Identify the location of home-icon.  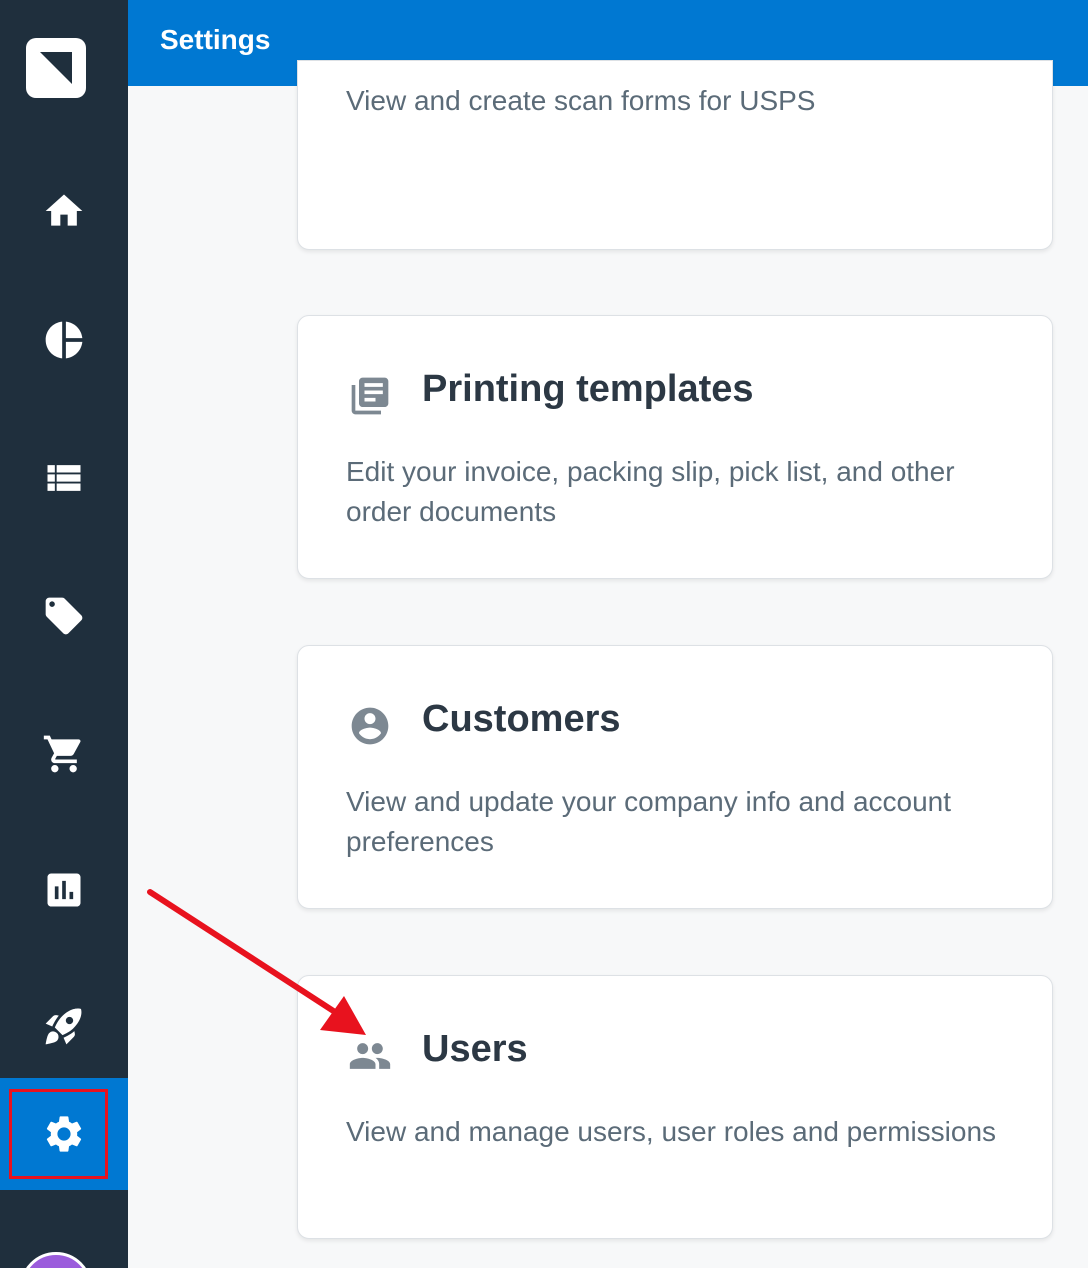
(64, 210).